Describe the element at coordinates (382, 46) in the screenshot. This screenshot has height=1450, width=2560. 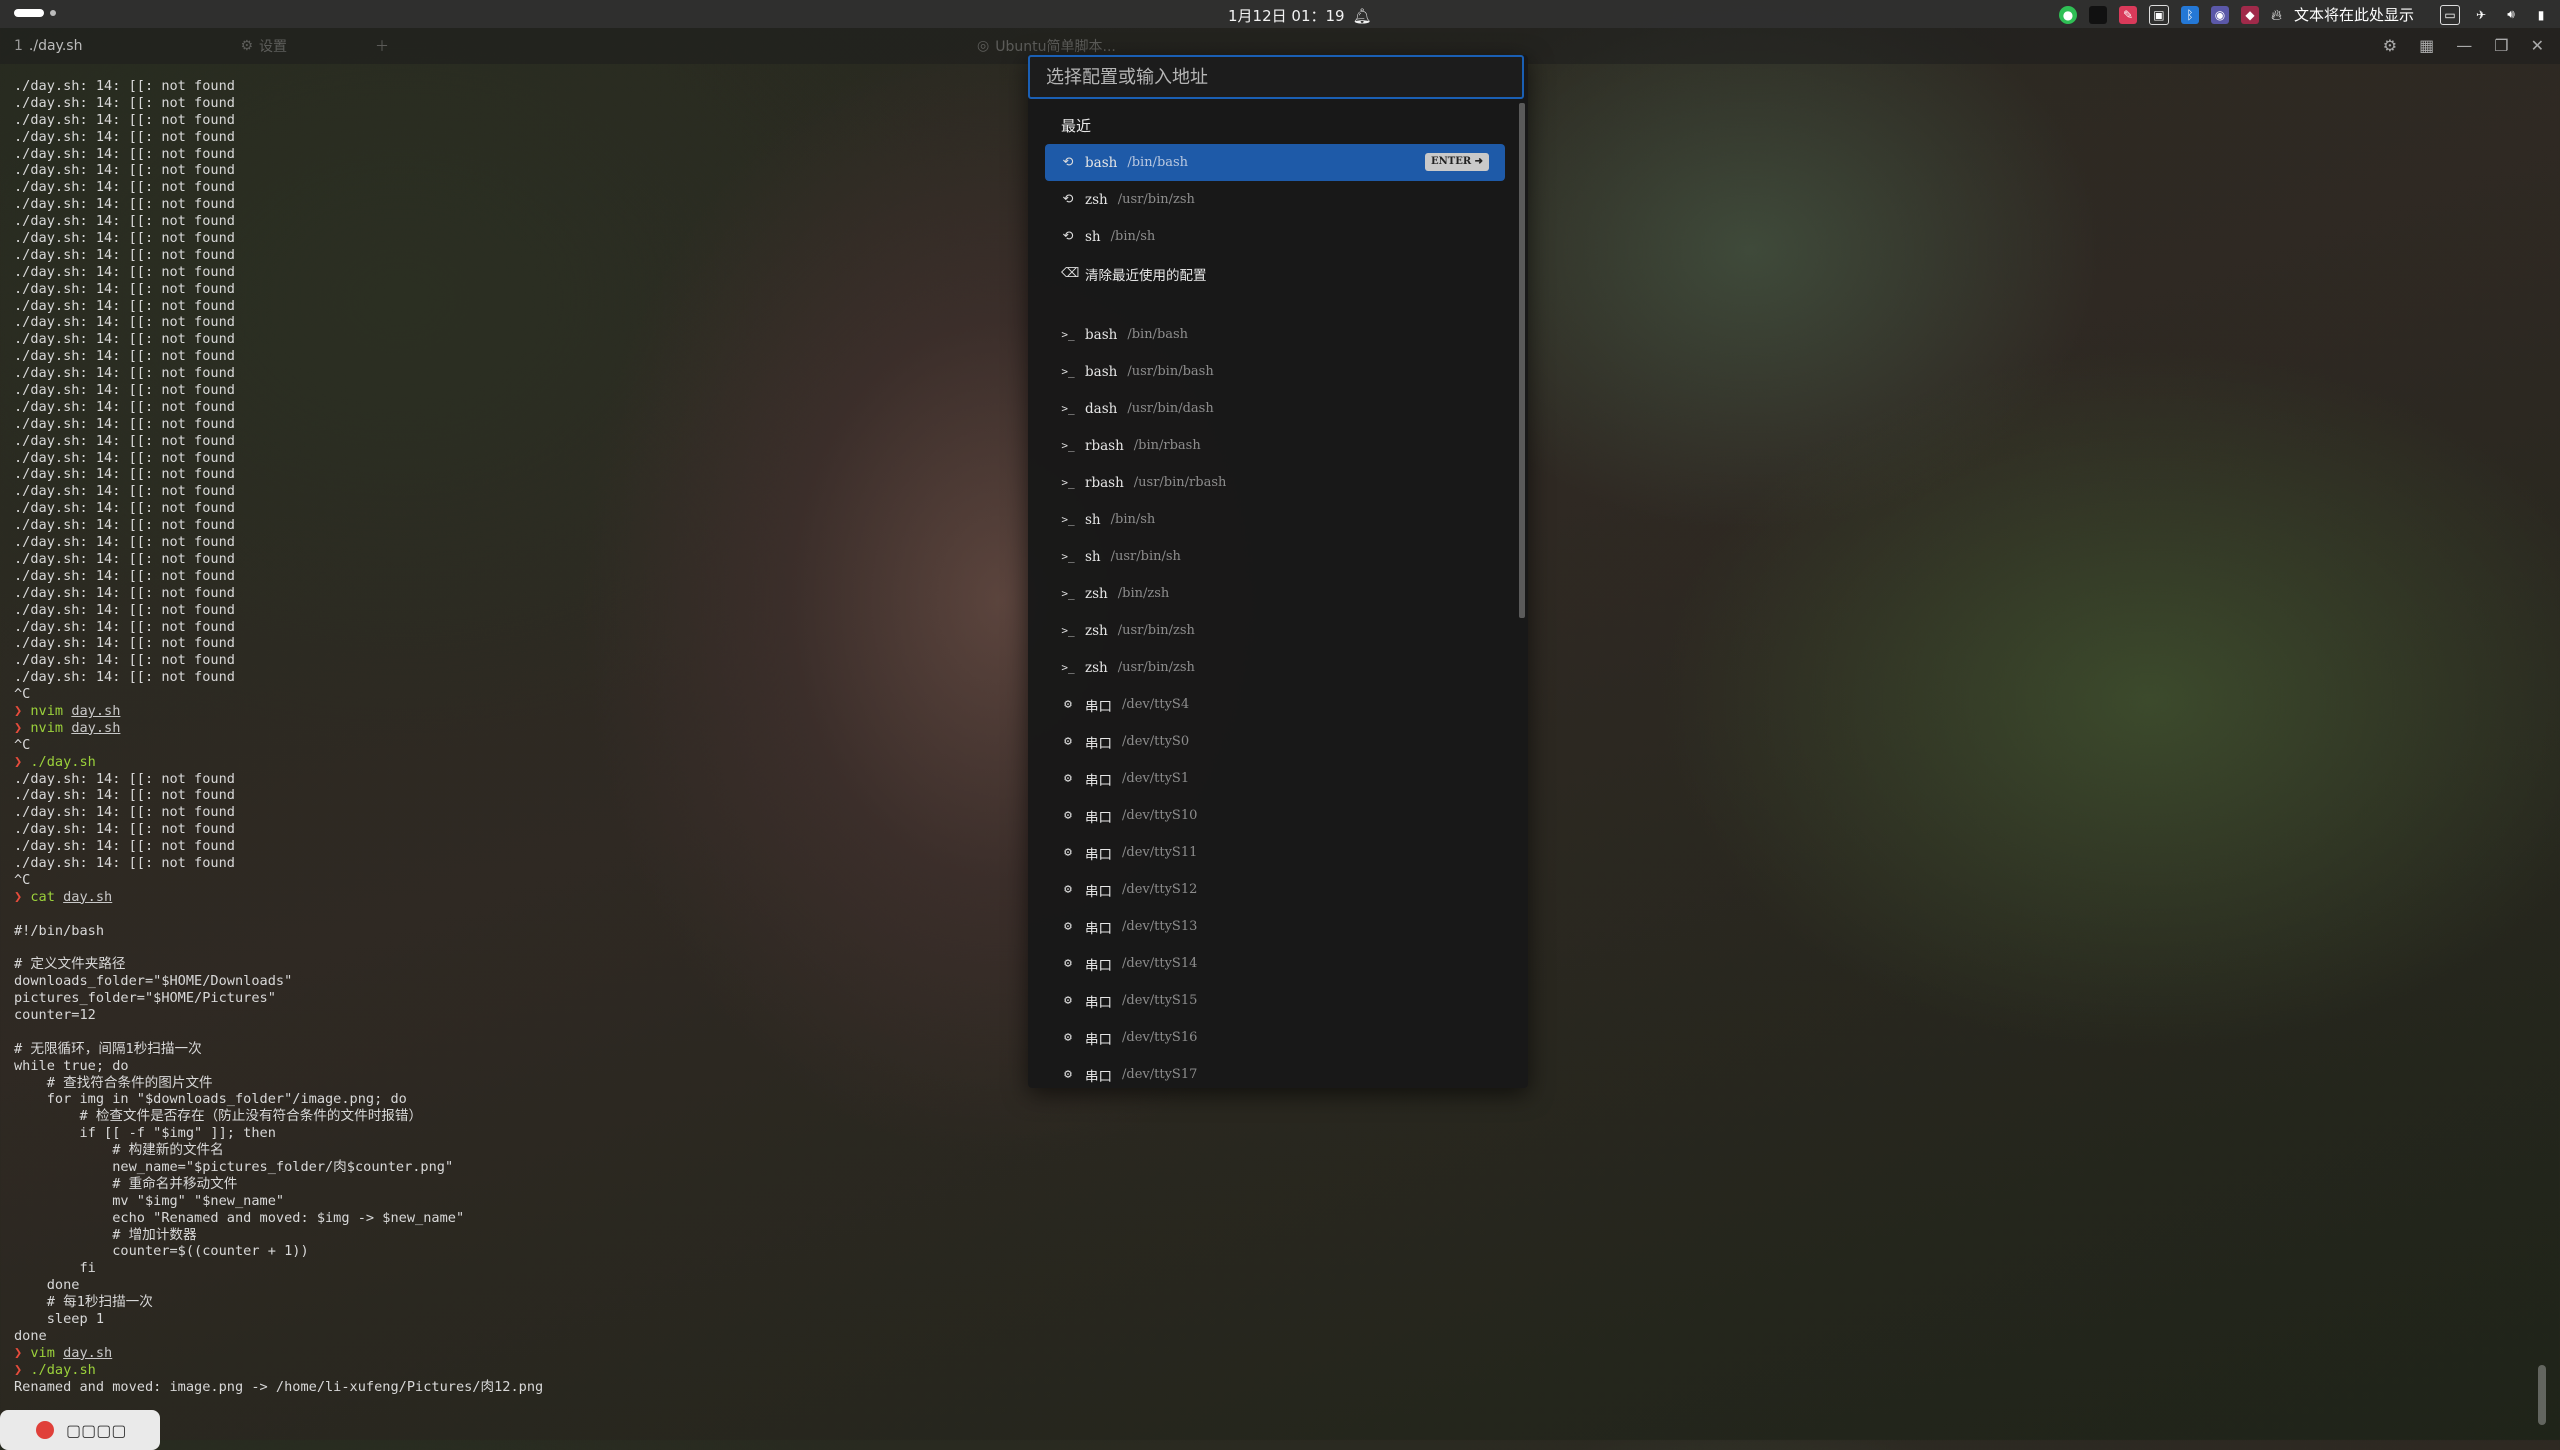
I see `new-tab-button: ＋` at that location.